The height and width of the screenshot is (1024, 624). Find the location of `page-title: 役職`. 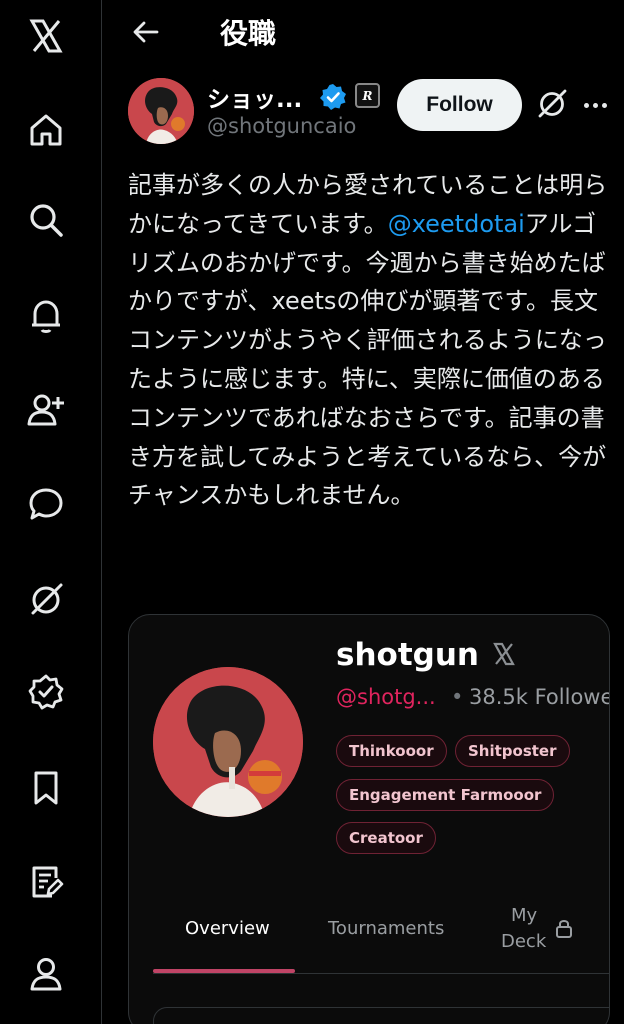

page-title: 役職 is located at coordinates (248, 33).